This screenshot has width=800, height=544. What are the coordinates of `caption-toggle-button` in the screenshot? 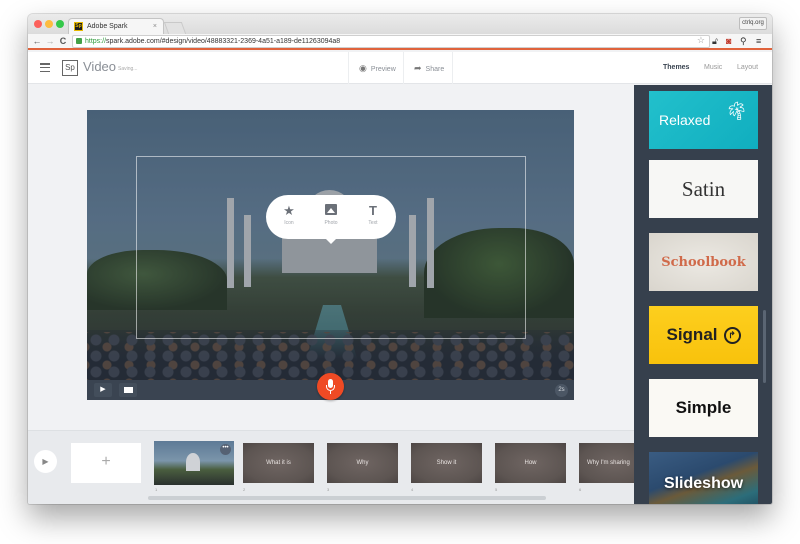 It's located at (128, 390).